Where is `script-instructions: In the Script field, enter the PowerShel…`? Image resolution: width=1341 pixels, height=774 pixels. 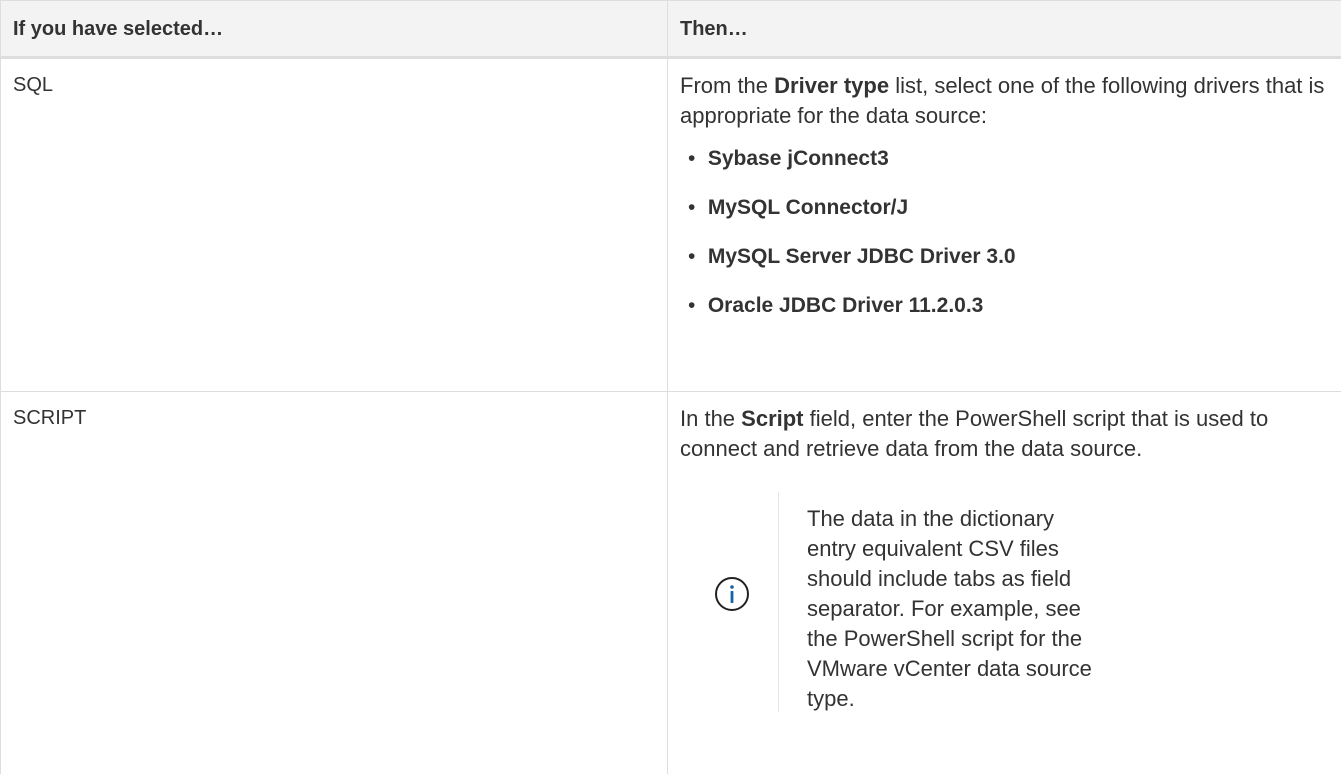
script-instructions: In the Script field, enter the PowerShel… is located at coordinates (1006, 434).